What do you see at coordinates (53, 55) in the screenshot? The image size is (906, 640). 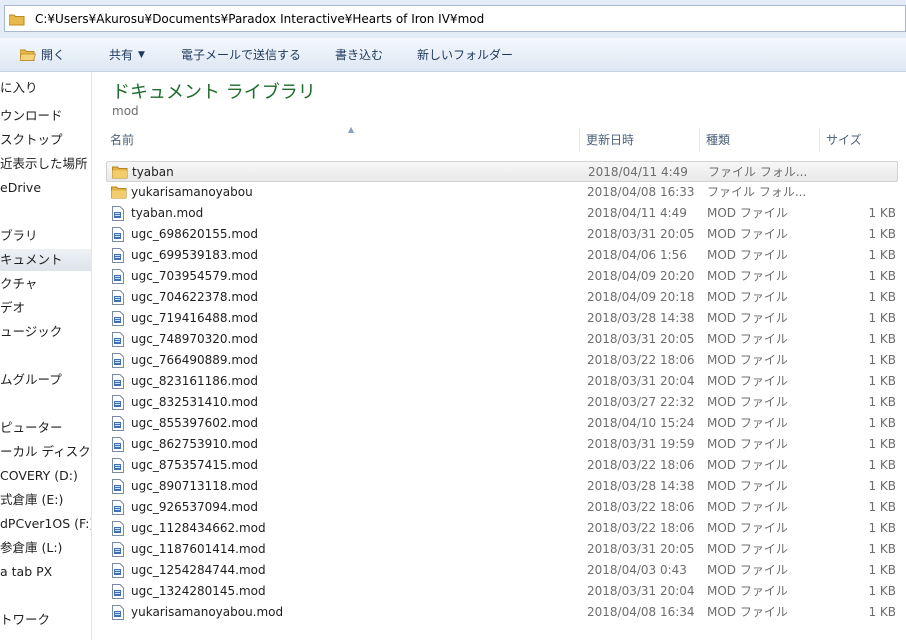 I see `open-label: 開く` at bounding box center [53, 55].